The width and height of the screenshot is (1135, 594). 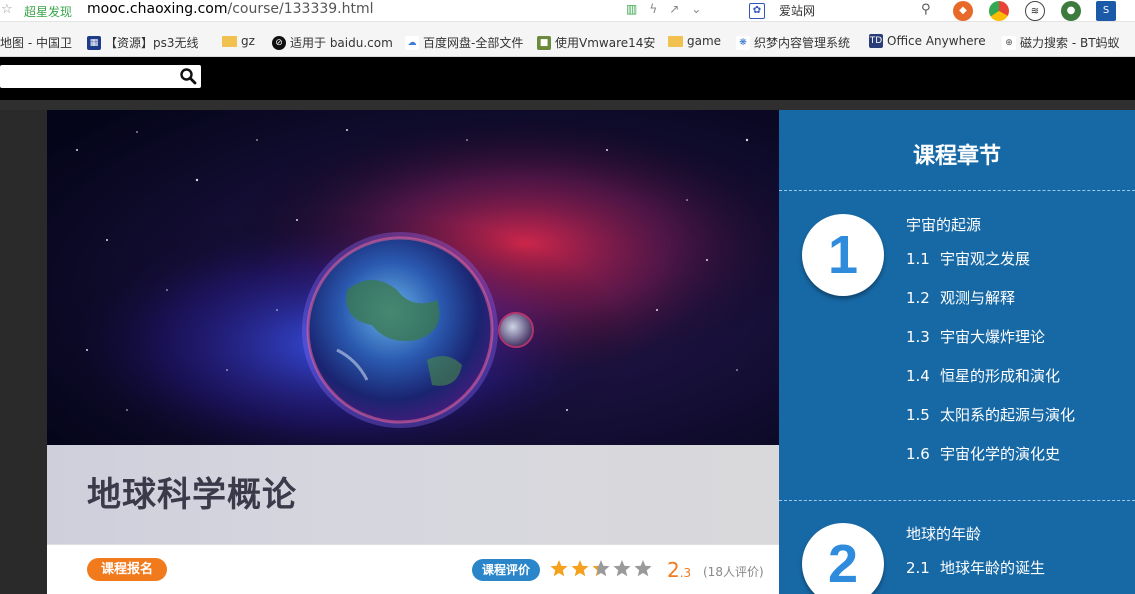 What do you see at coordinates (918, 454) in the screenshot?
I see `lesson-number: 1.6` at bounding box center [918, 454].